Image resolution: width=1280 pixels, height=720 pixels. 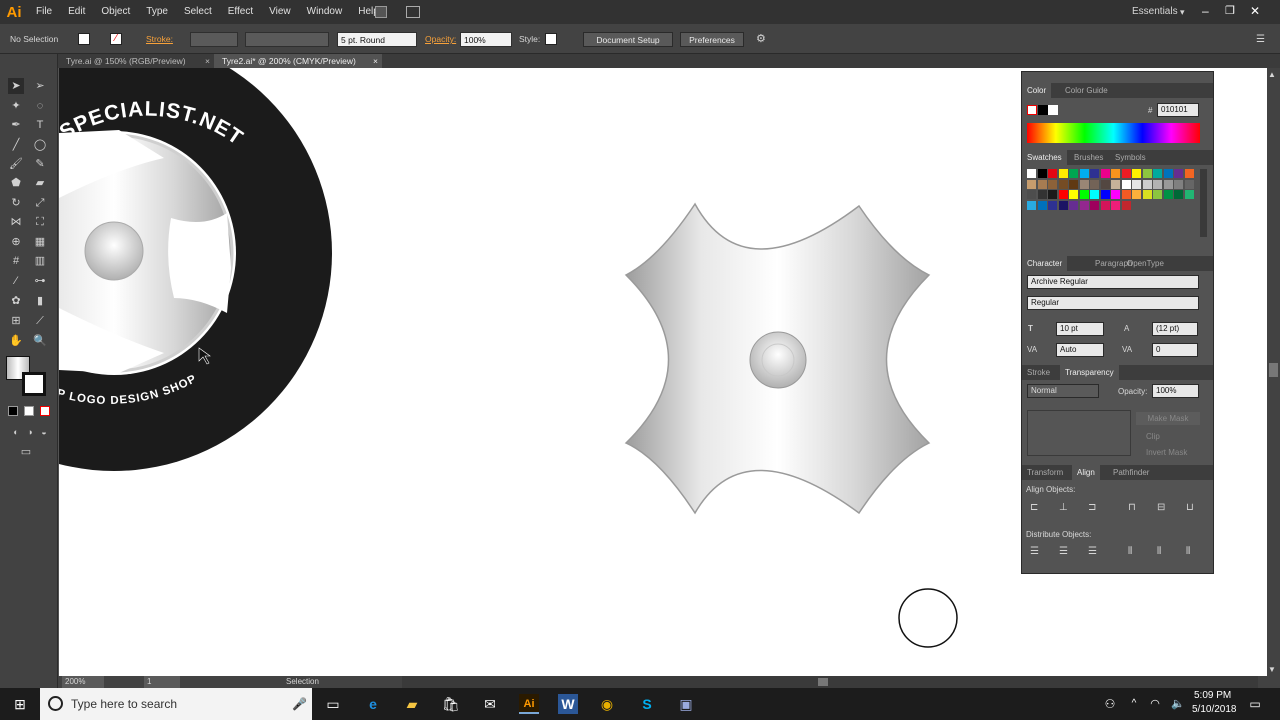 What do you see at coordinates (40, 242) in the screenshot?
I see `perspective-grid-icon: ▦` at bounding box center [40, 242].